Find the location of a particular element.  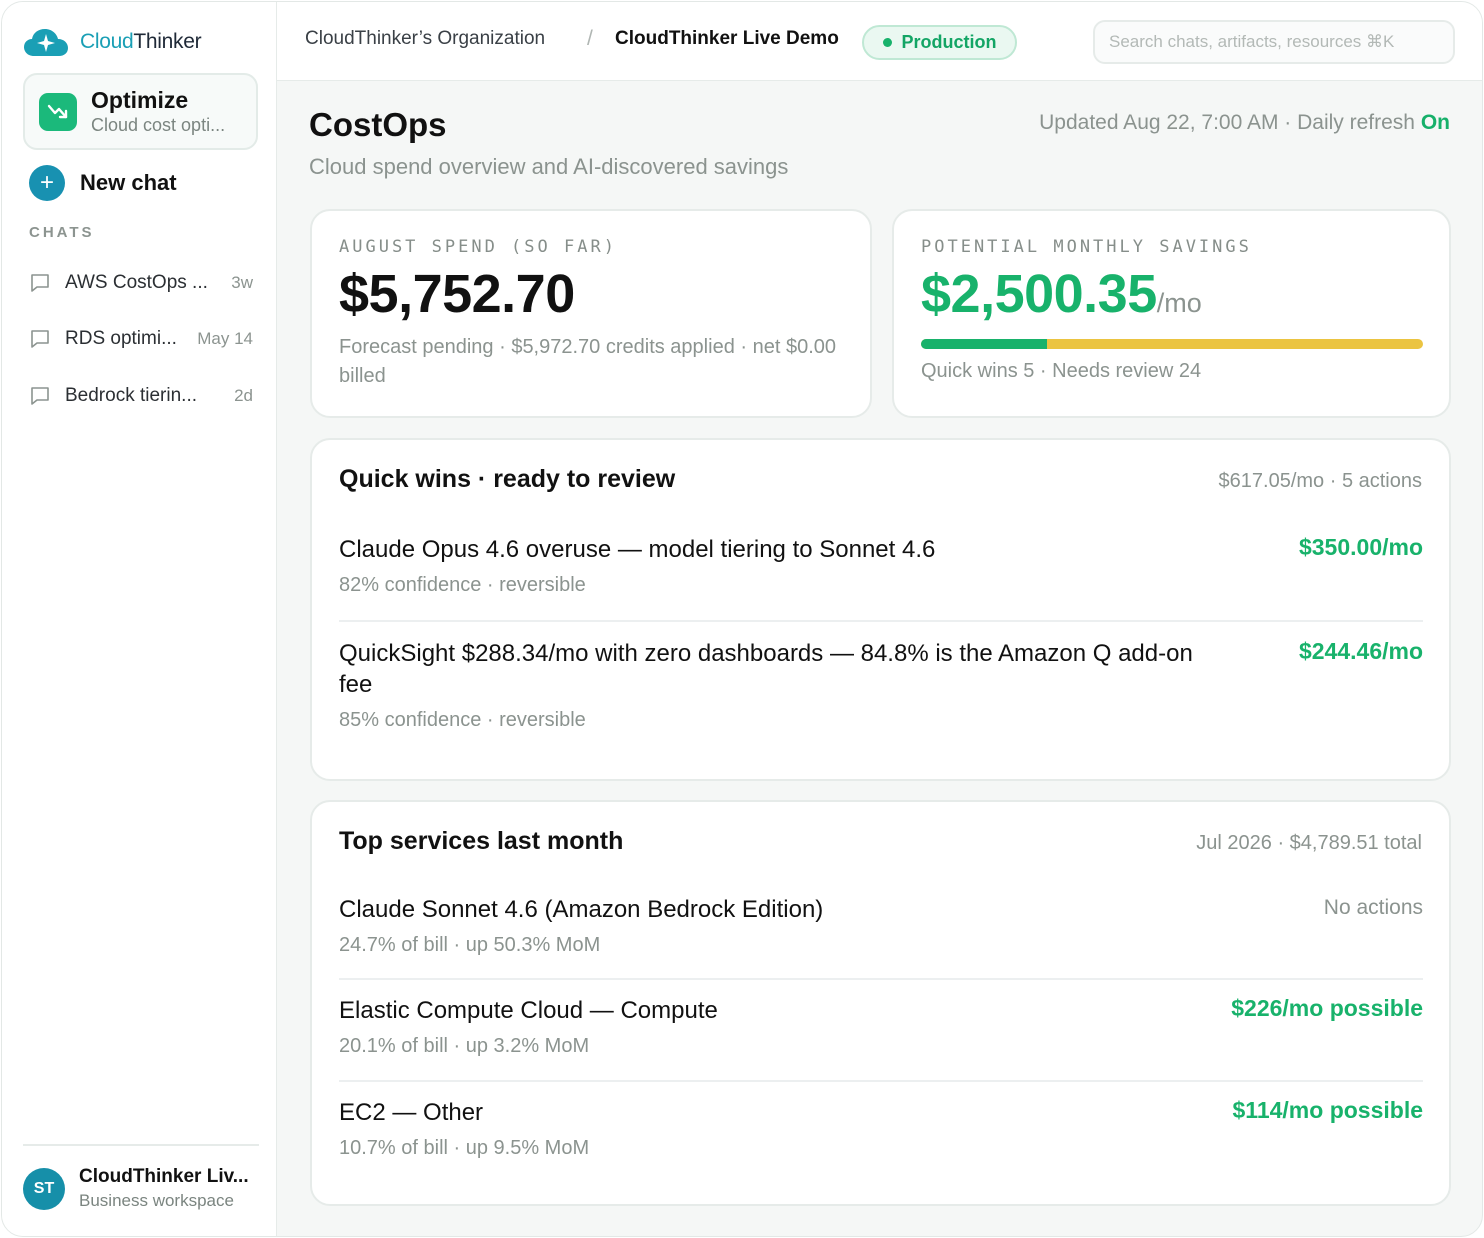

service-sub: 20.1% of bill · up 3.2% MoM is located at coordinates (464, 1046).